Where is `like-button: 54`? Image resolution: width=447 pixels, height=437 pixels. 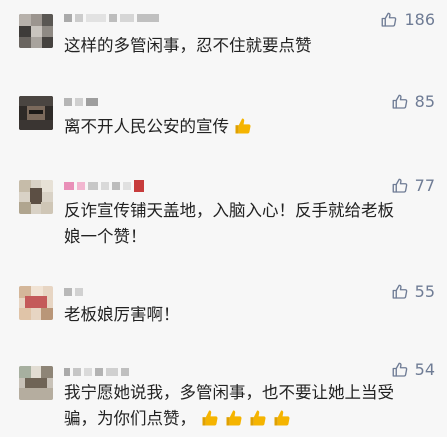
like-button: 54 is located at coordinates (413, 369).